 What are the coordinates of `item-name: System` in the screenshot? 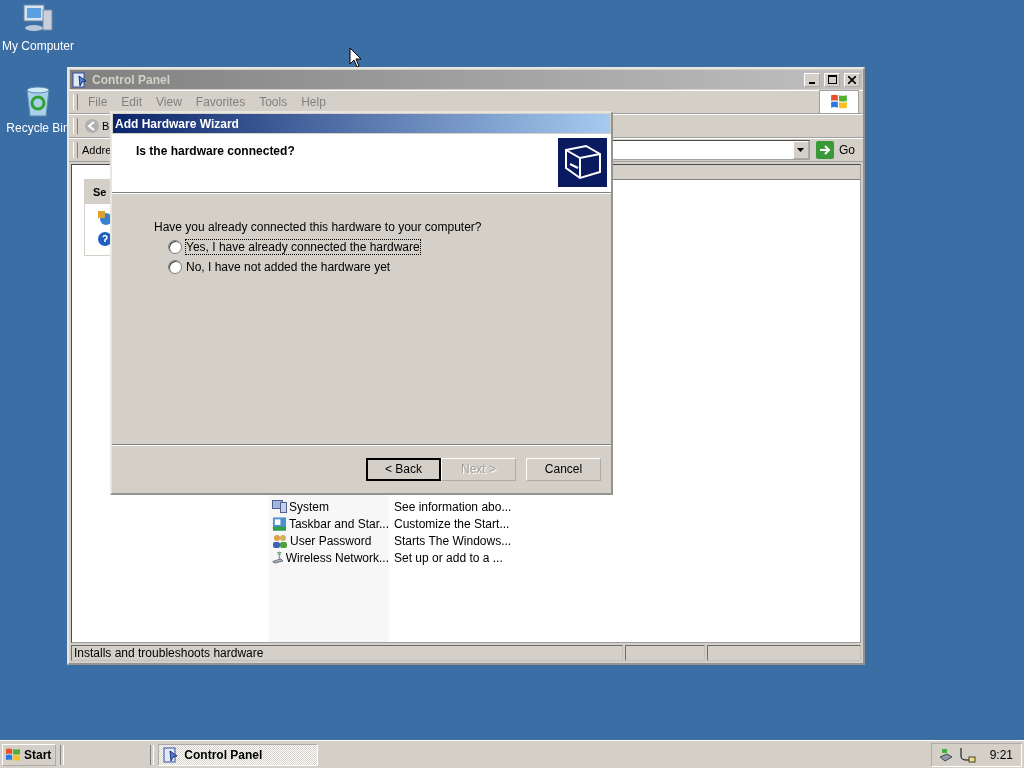 It's located at (329, 506).